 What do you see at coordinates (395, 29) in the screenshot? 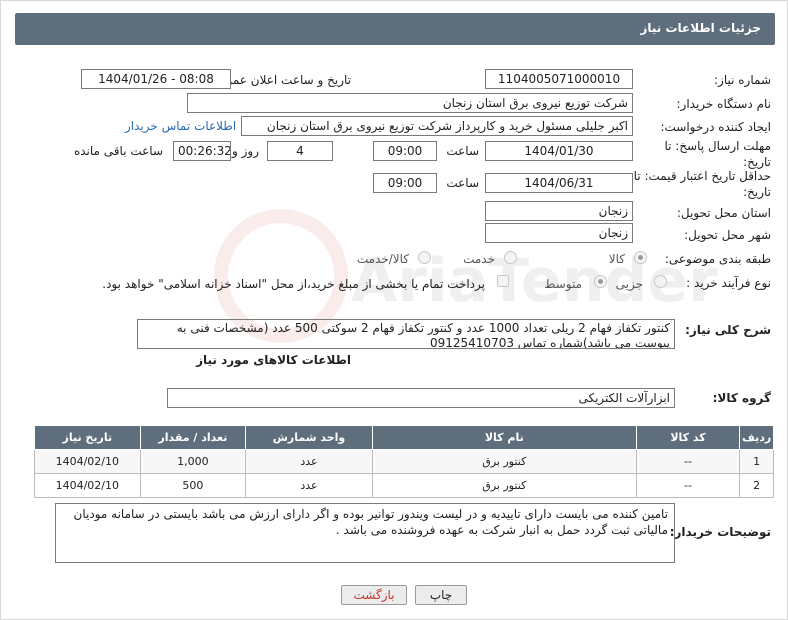
I see `page-header: جزئیات اطلاعات نیاز` at bounding box center [395, 29].